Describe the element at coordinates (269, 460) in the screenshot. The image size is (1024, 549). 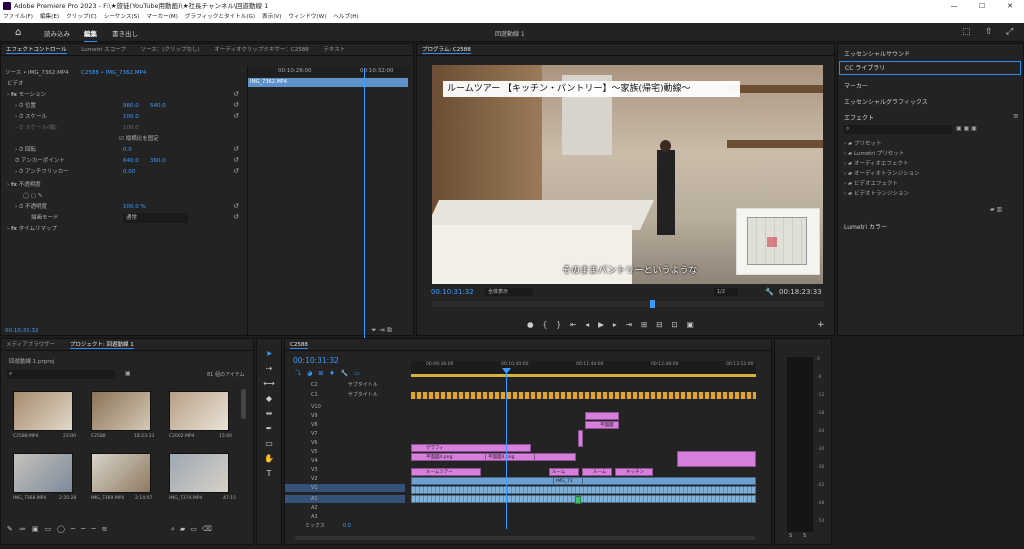
I see `hand-tool-icon: ✋` at that location.